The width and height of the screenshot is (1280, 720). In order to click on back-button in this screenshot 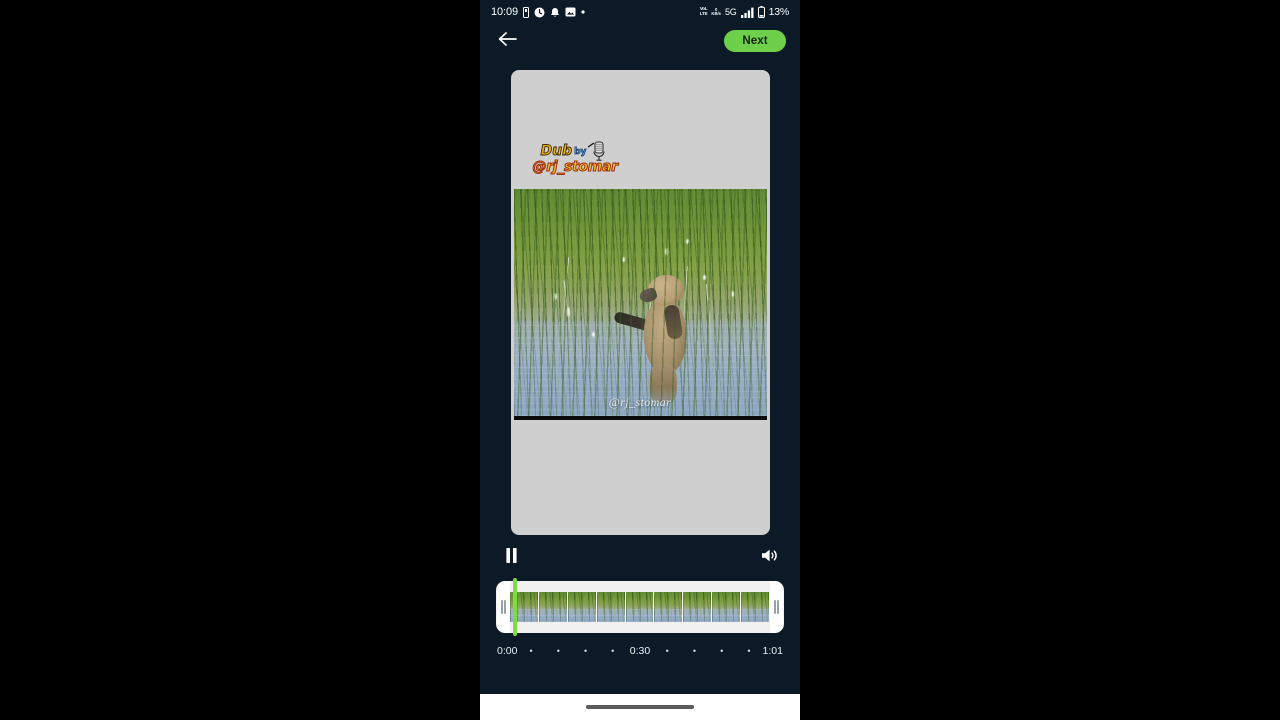, I will do `click(507, 41)`.